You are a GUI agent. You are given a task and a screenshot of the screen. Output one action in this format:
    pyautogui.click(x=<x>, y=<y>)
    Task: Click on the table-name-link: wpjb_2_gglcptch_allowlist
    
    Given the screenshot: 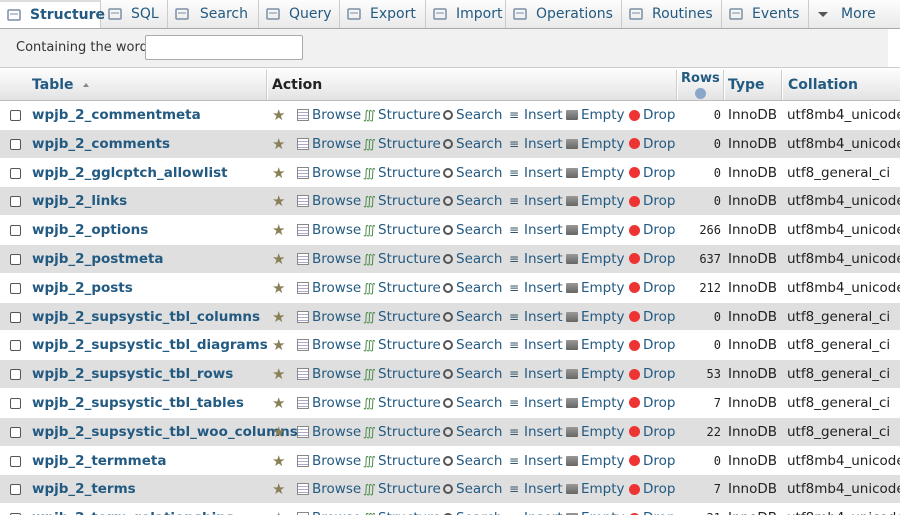 What is the action you would take?
    pyautogui.click(x=130, y=173)
    